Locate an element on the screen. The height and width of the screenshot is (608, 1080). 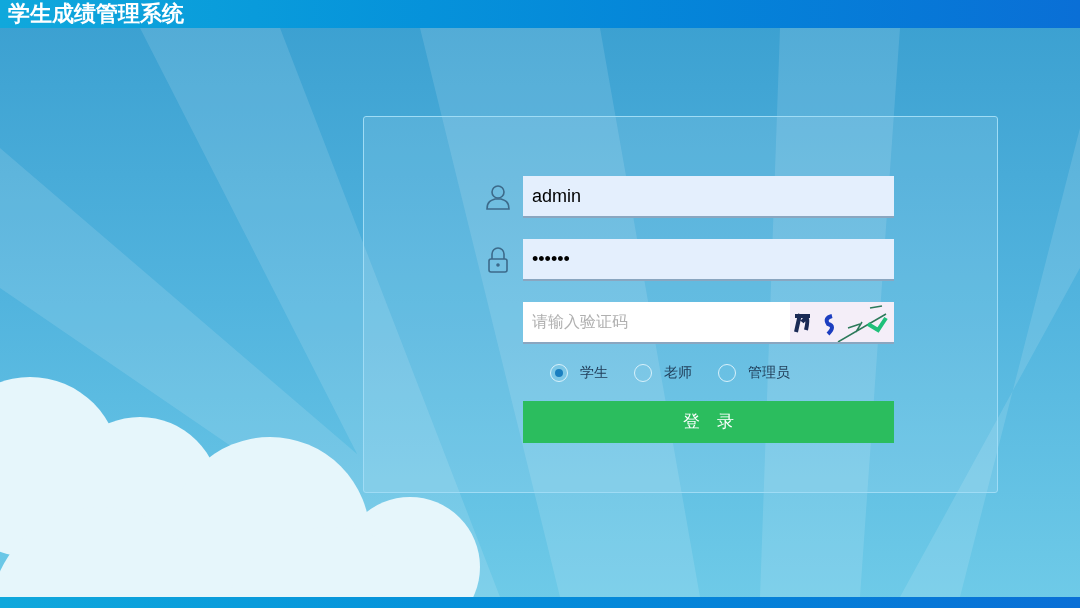
captcha-field: 请输入验证码 is located at coordinates (656, 323).